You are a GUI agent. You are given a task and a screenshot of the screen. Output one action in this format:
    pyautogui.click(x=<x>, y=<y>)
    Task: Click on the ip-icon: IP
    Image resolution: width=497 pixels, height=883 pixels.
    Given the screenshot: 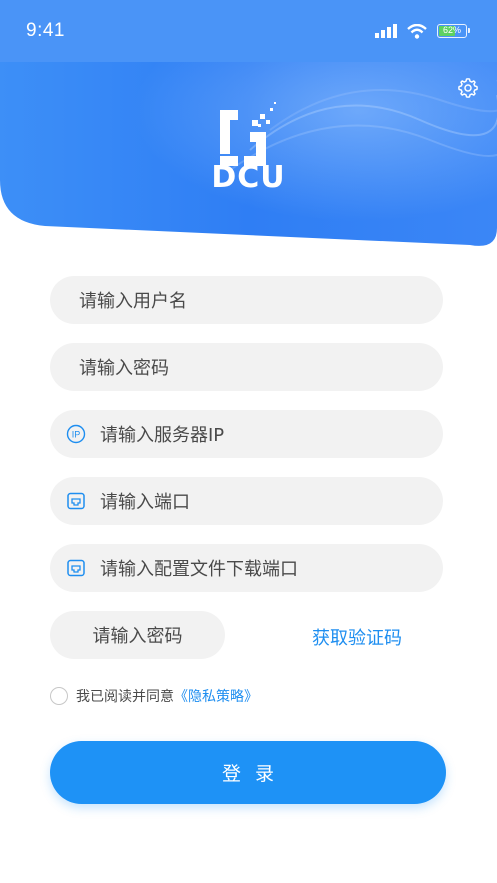 What is the action you would take?
    pyautogui.click(x=76, y=434)
    